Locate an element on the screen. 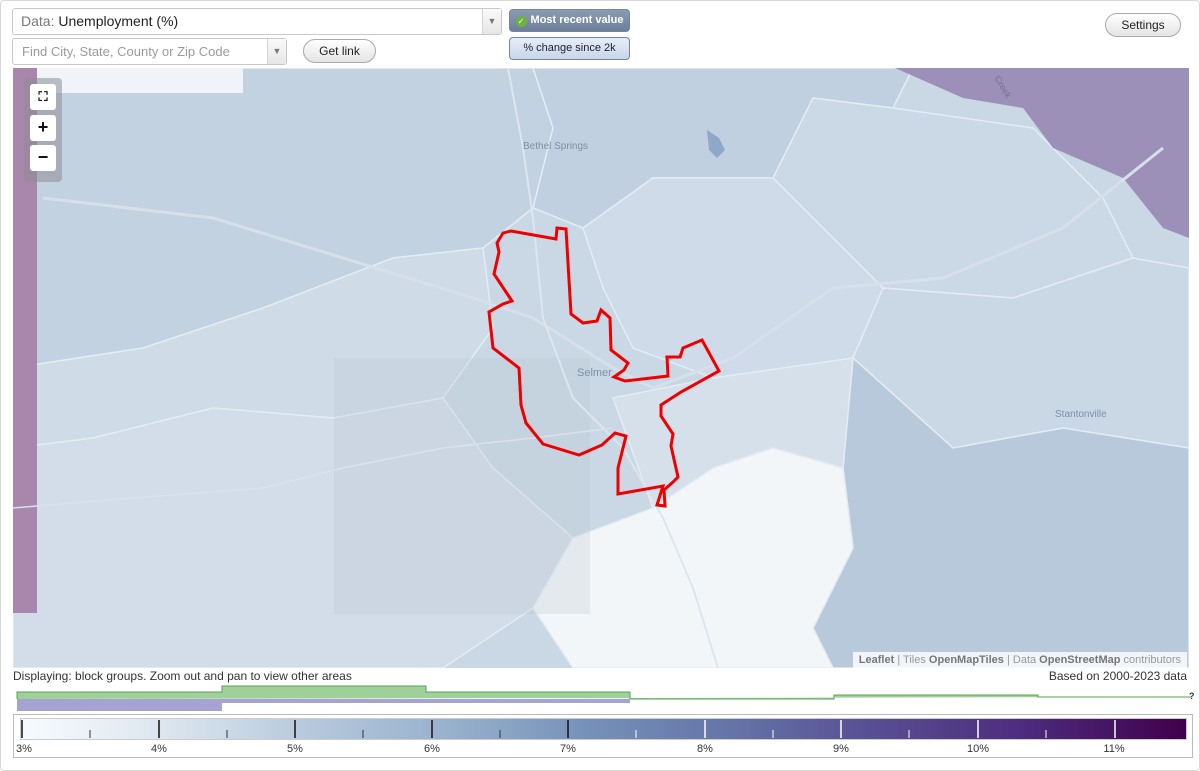  legend-tick-label: 10% is located at coordinates (978, 749).